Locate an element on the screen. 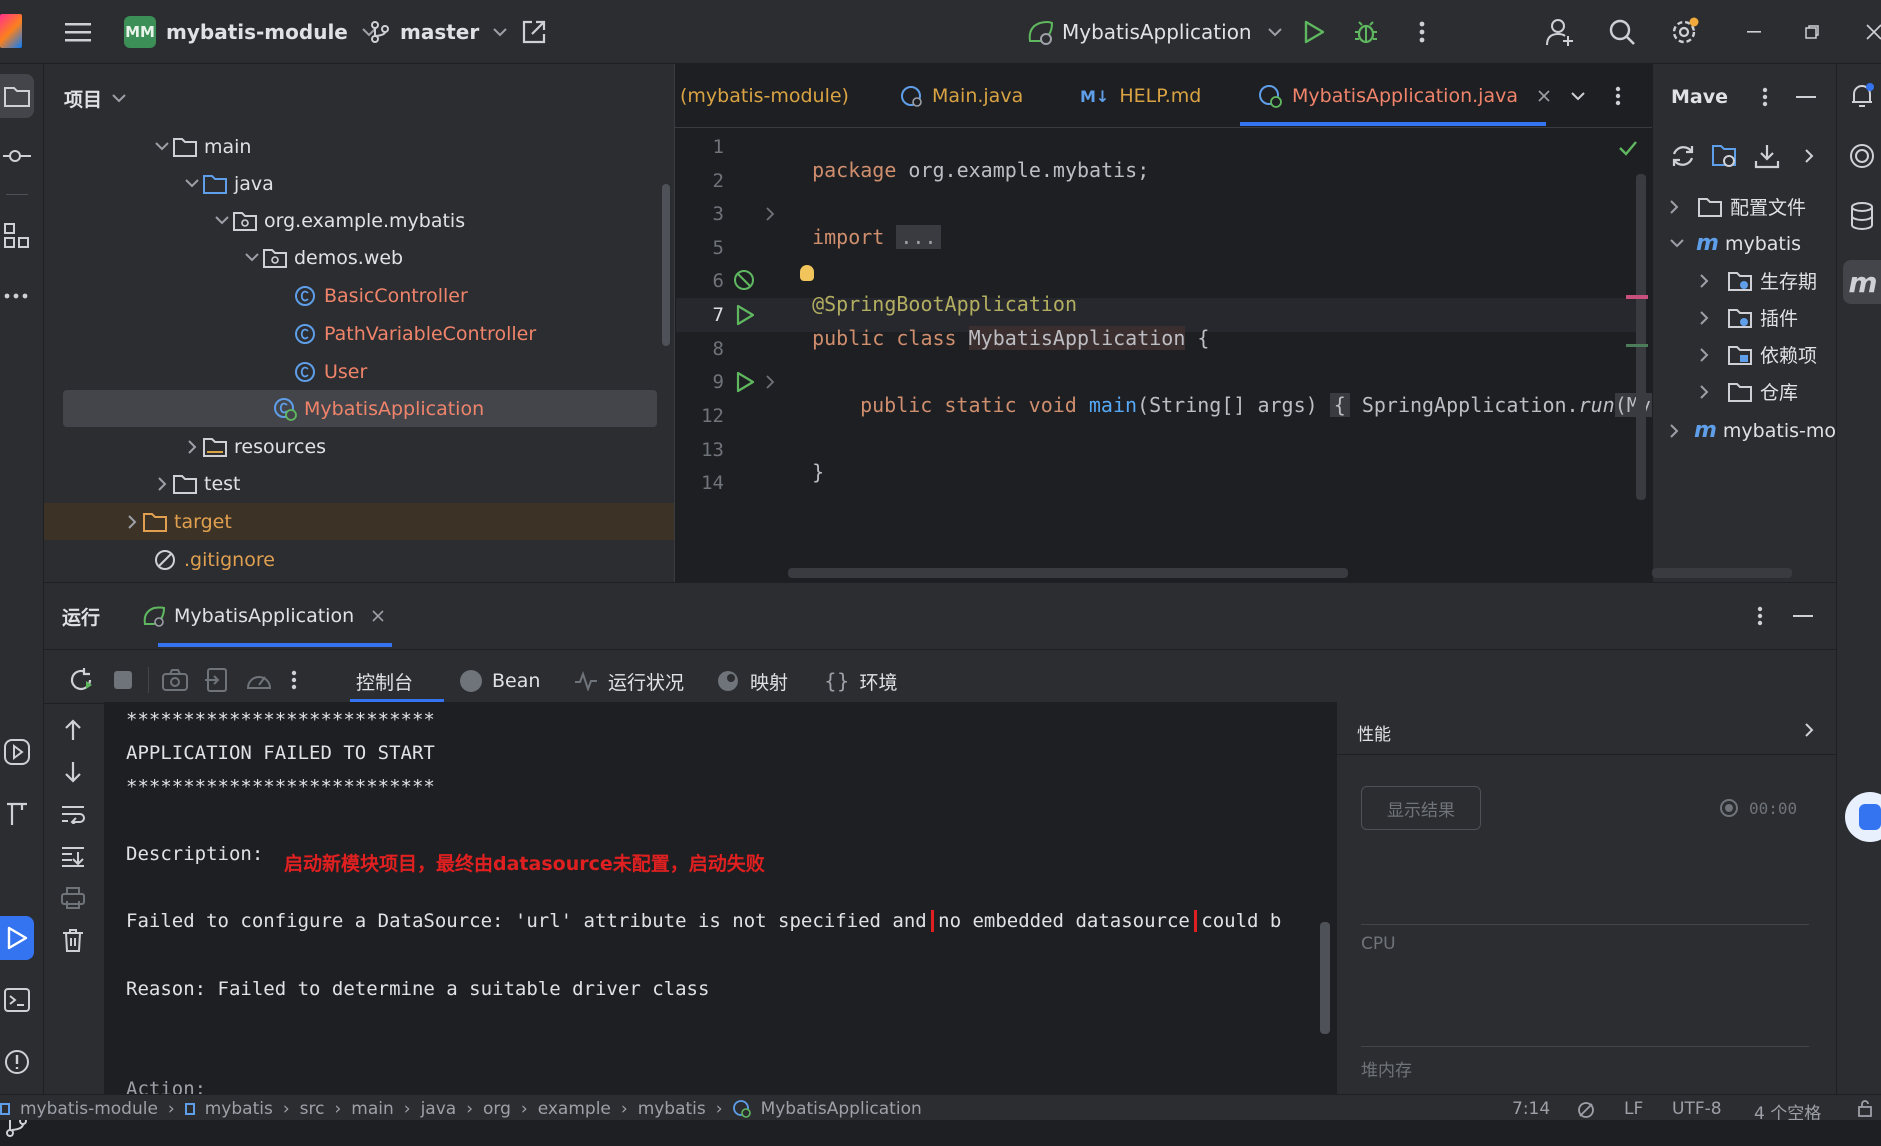 This screenshot has width=1881, height=1146. maven-more-icon is located at coordinates (1765, 97).